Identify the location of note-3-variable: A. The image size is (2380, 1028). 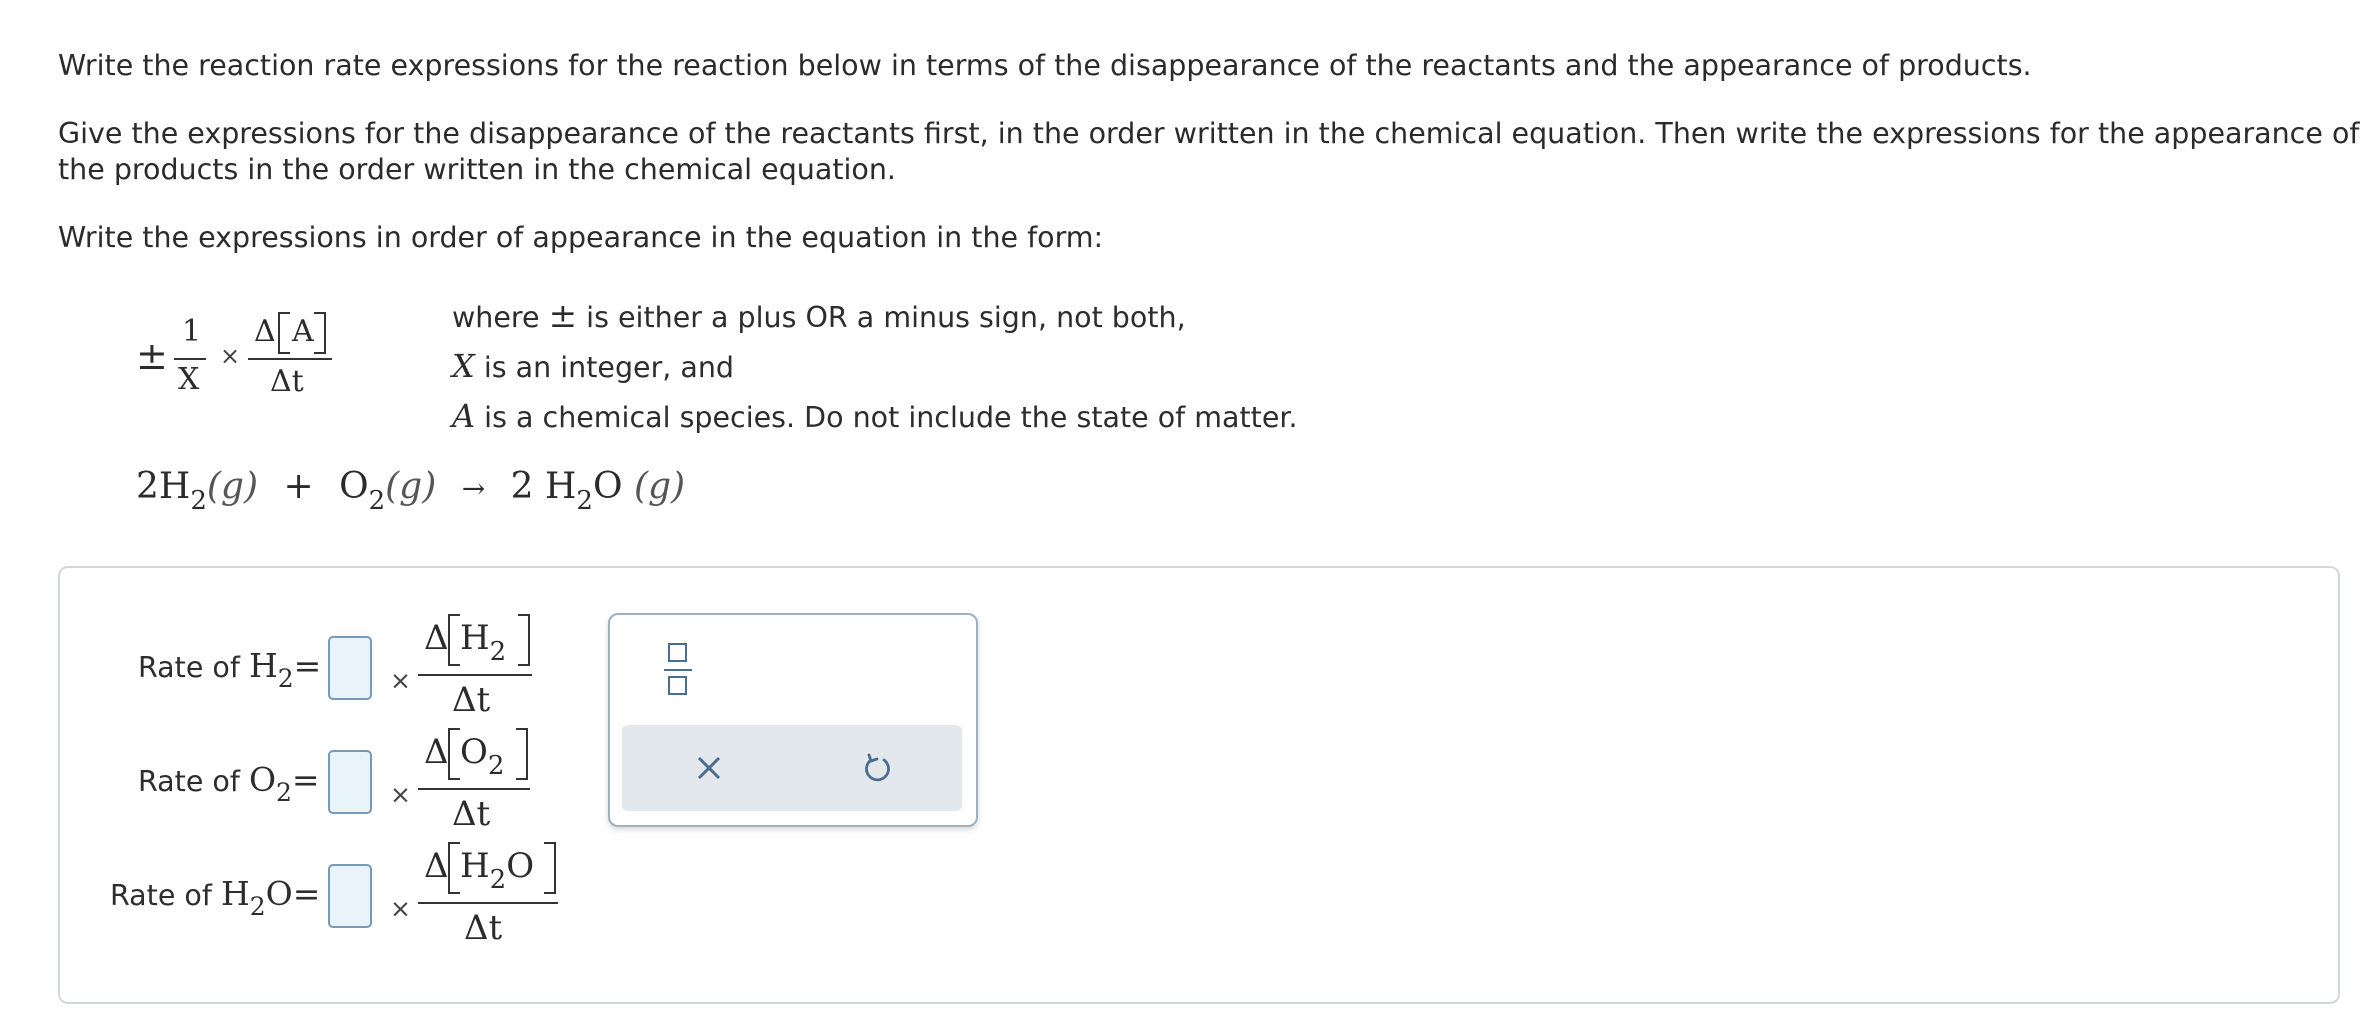
(464, 416).